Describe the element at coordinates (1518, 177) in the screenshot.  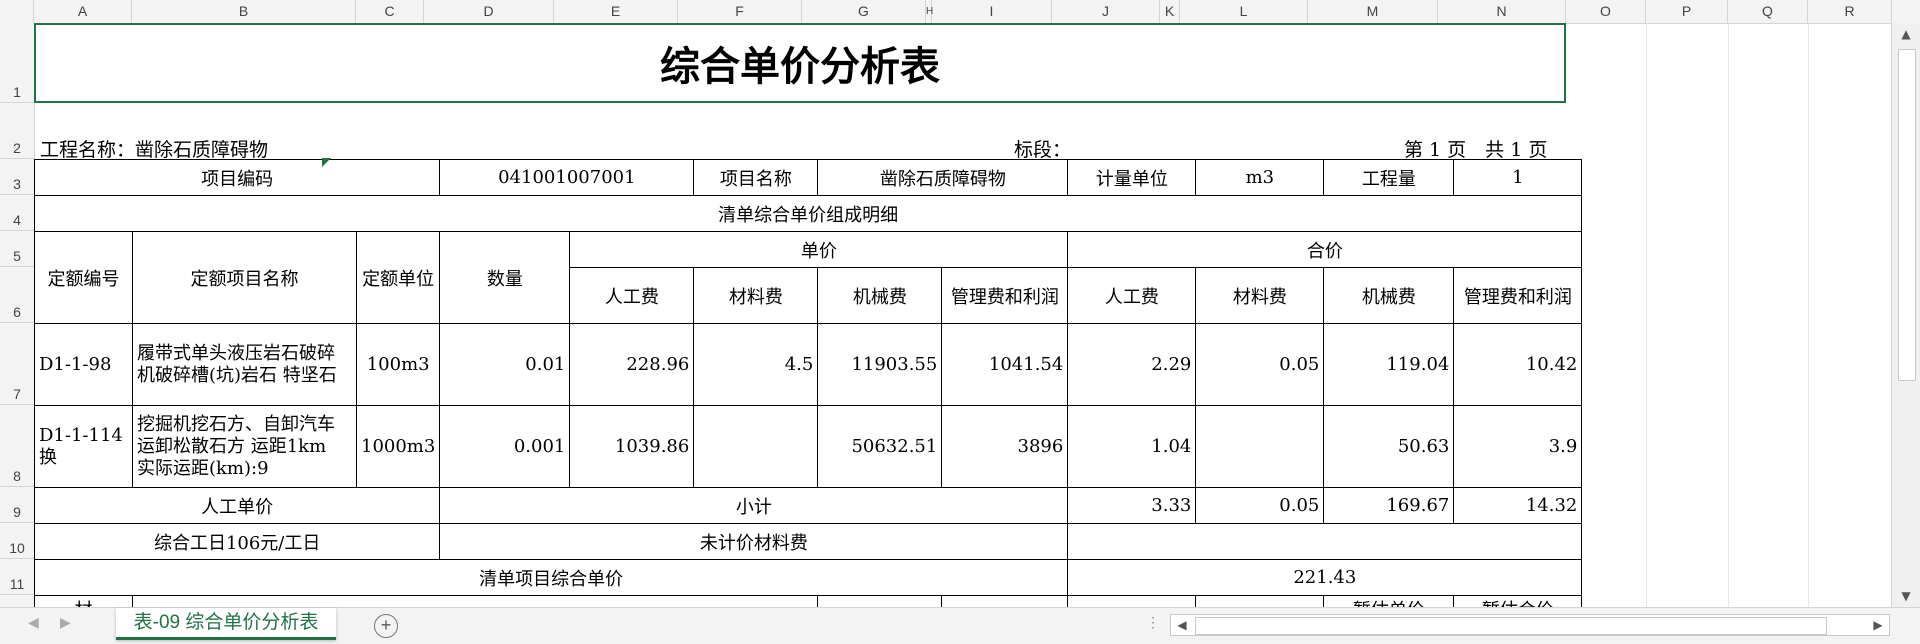
I see `quantity-value: 1` at that location.